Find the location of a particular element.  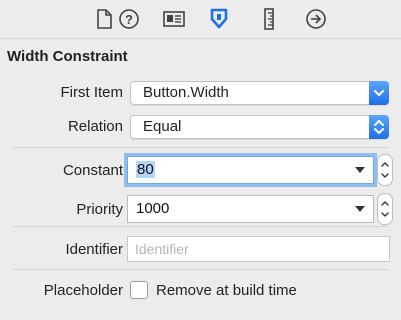

first-item-value: Button.Width is located at coordinates (186, 92).